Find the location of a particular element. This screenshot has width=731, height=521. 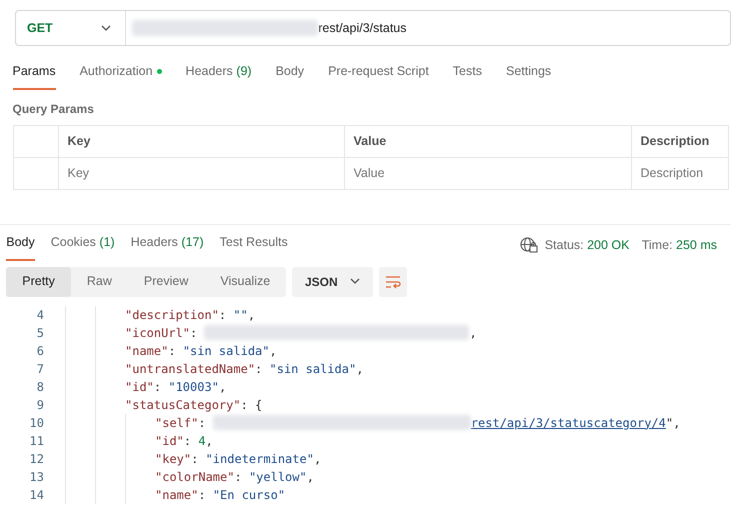

json-key: "key" is located at coordinates (173, 459).